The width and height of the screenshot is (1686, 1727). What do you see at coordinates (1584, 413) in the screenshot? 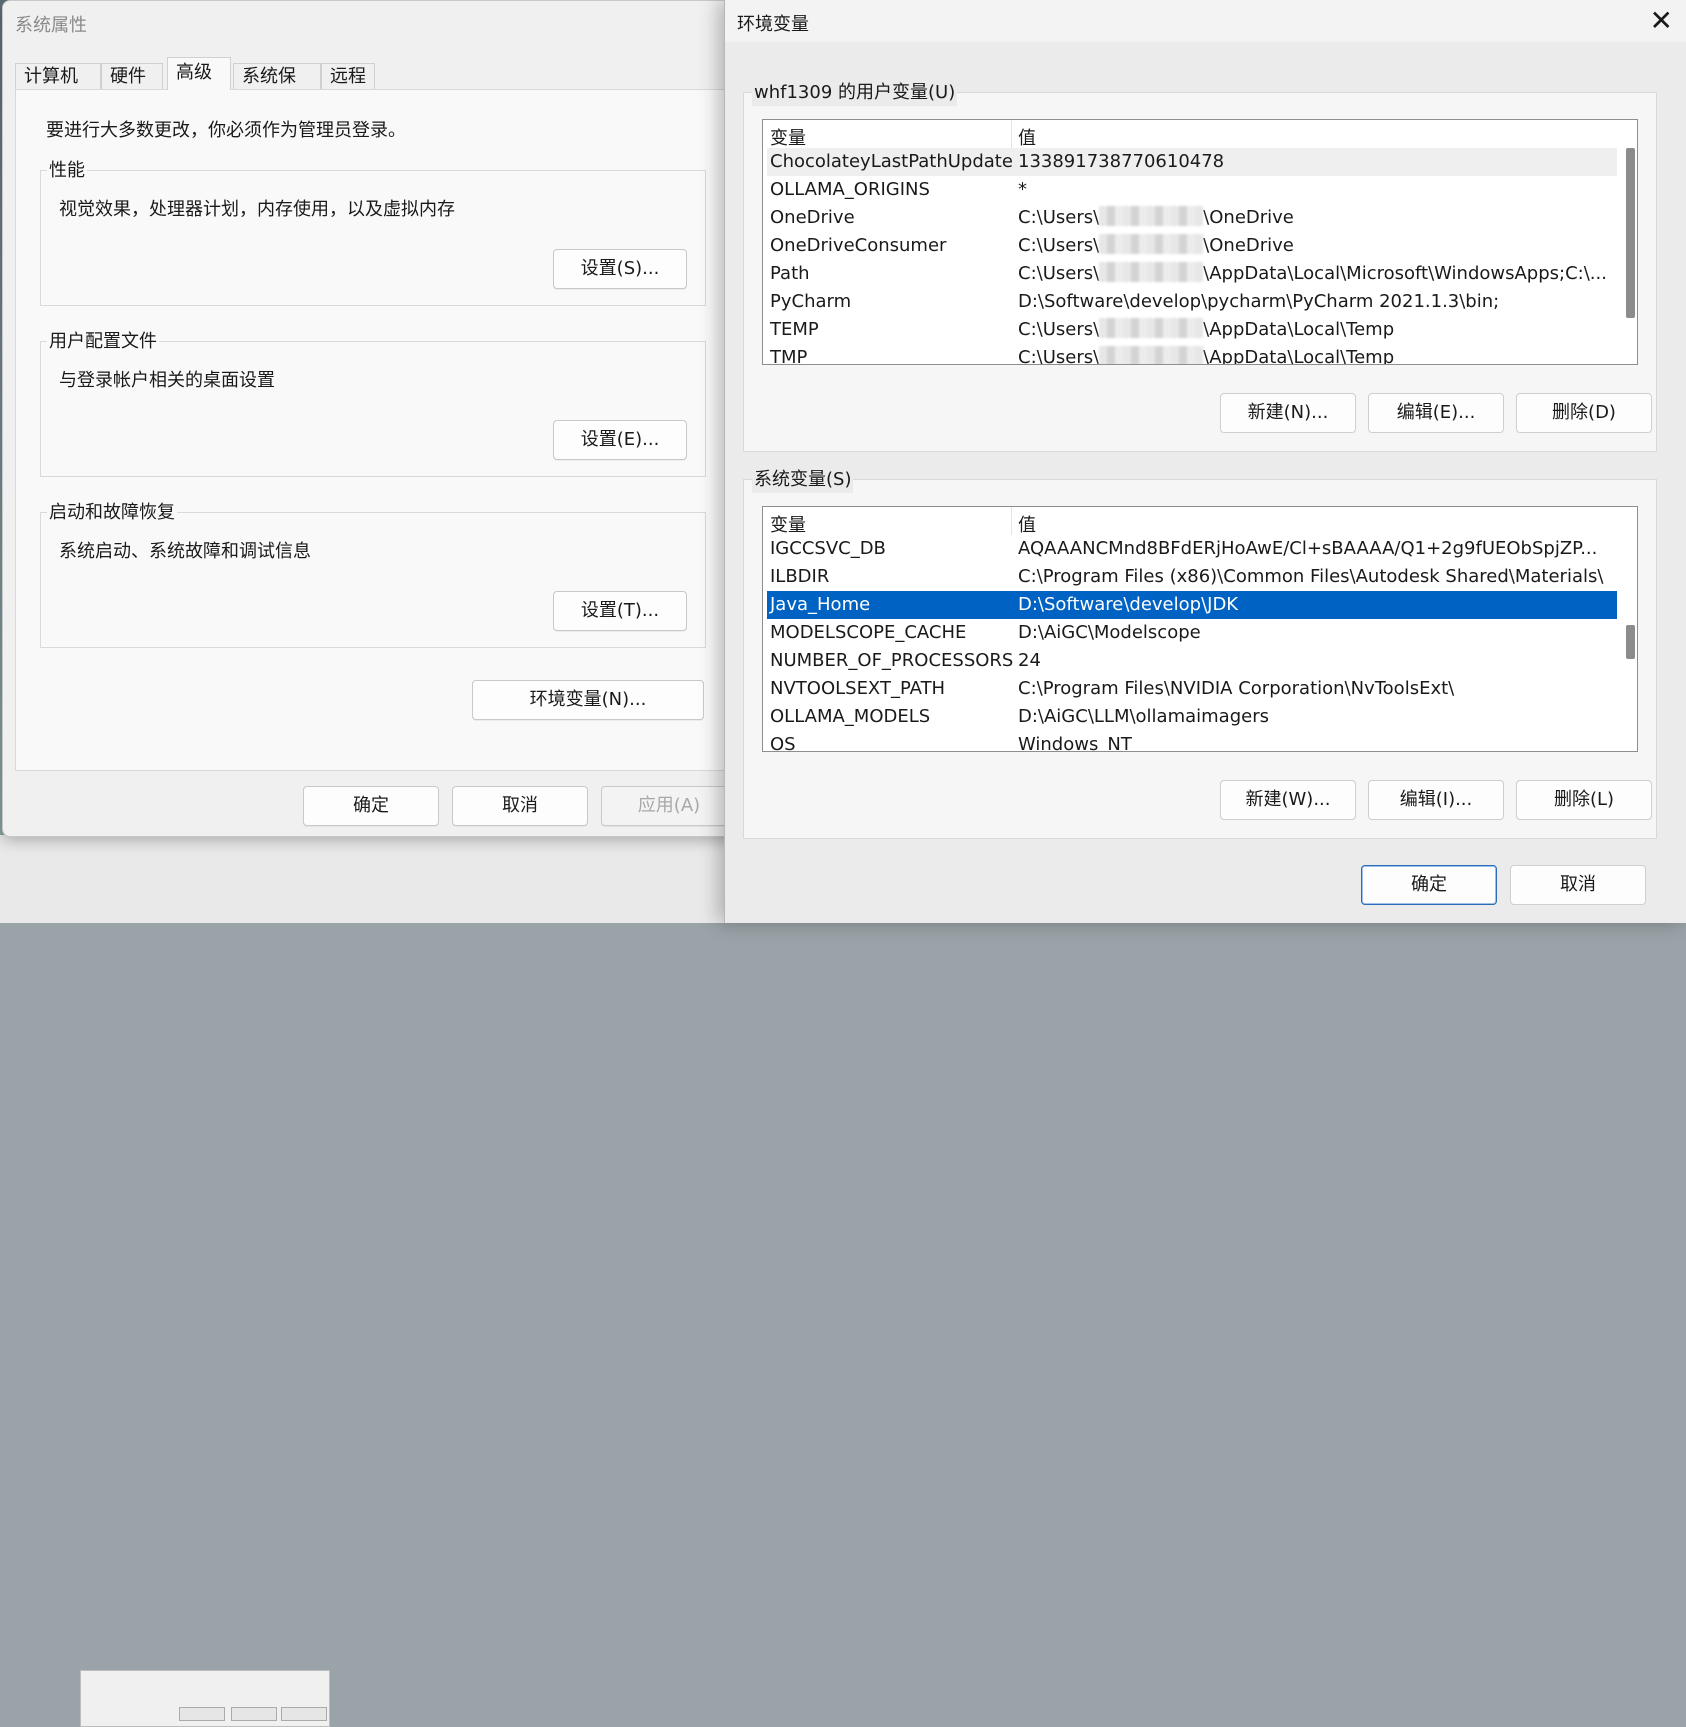
I see `user-delete-button: 删除(D)` at bounding box center [1584, 413].